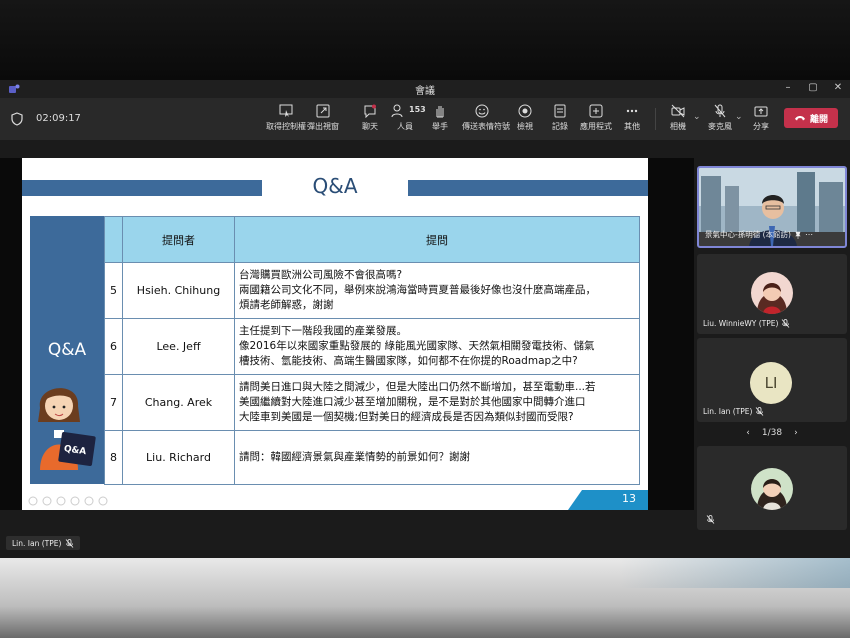 This screenshot has height=638, width=850. What do you see at coordinates (761, 111) in the screenshot?
I see `share-icon` at bounding box center [761, 111].